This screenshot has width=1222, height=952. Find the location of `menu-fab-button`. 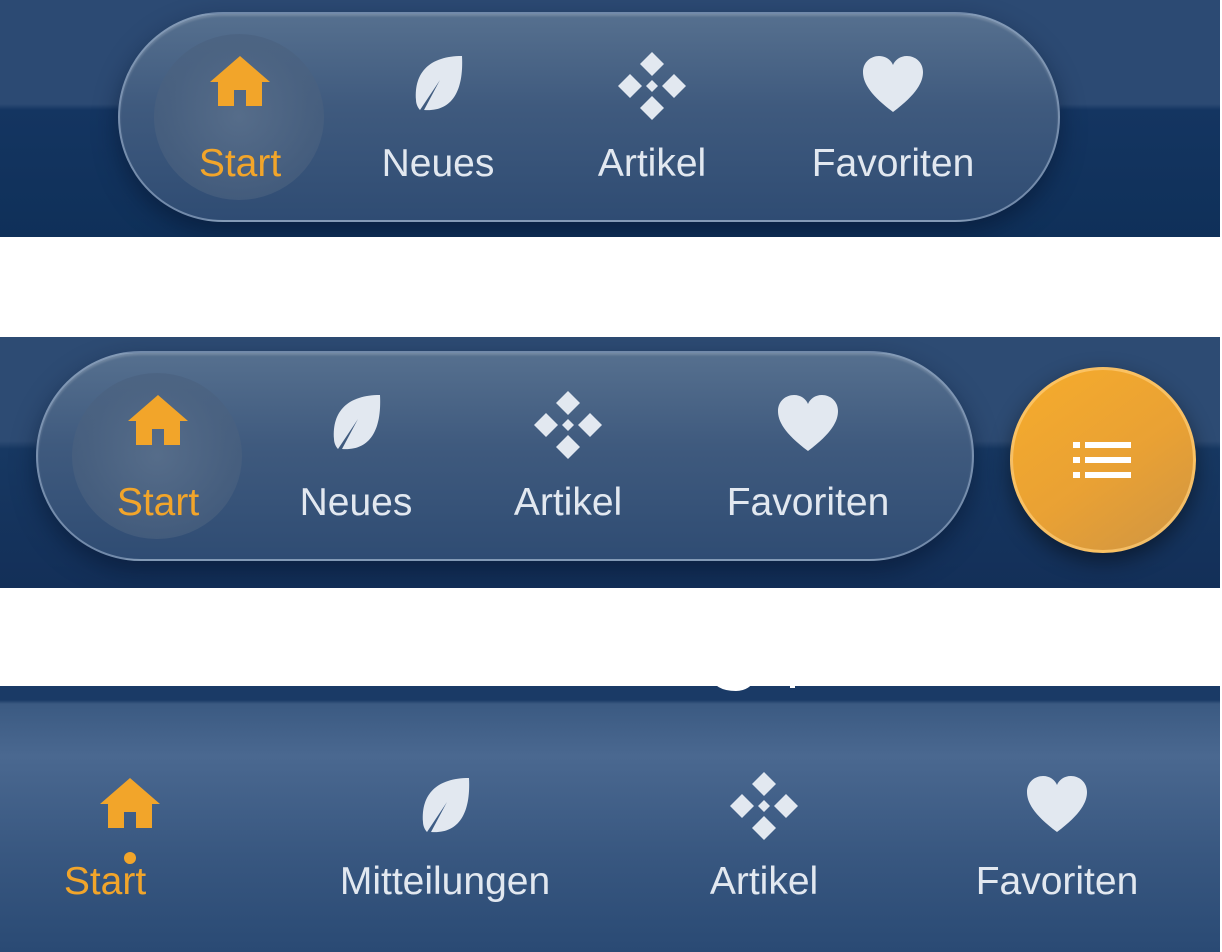

menu-fab-button is located at coordinates (1103, 460).